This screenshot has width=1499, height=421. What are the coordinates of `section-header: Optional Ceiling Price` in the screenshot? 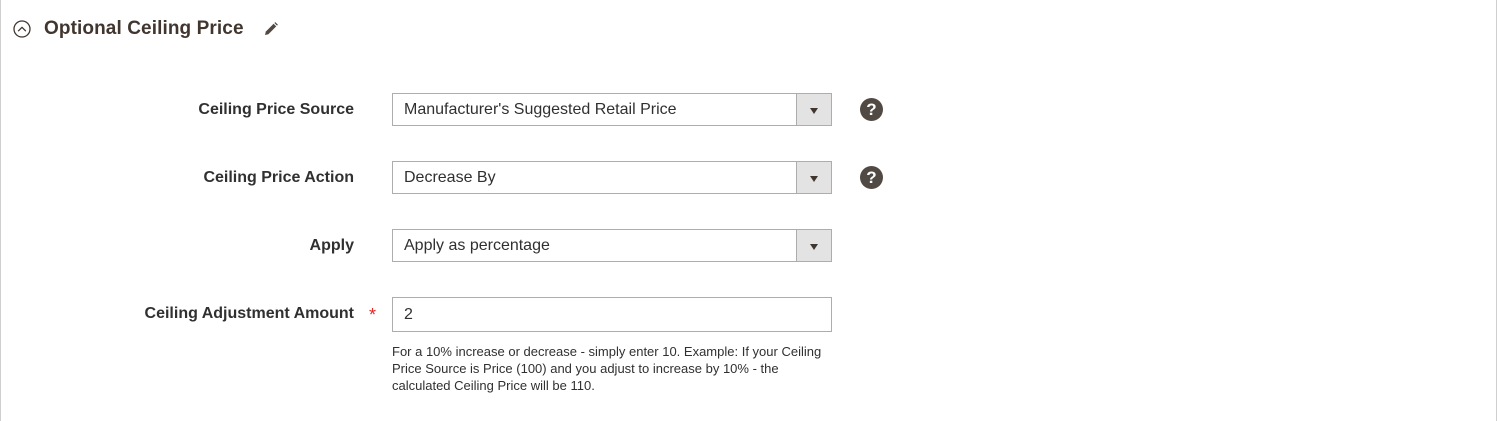 It's located at (146, 29).